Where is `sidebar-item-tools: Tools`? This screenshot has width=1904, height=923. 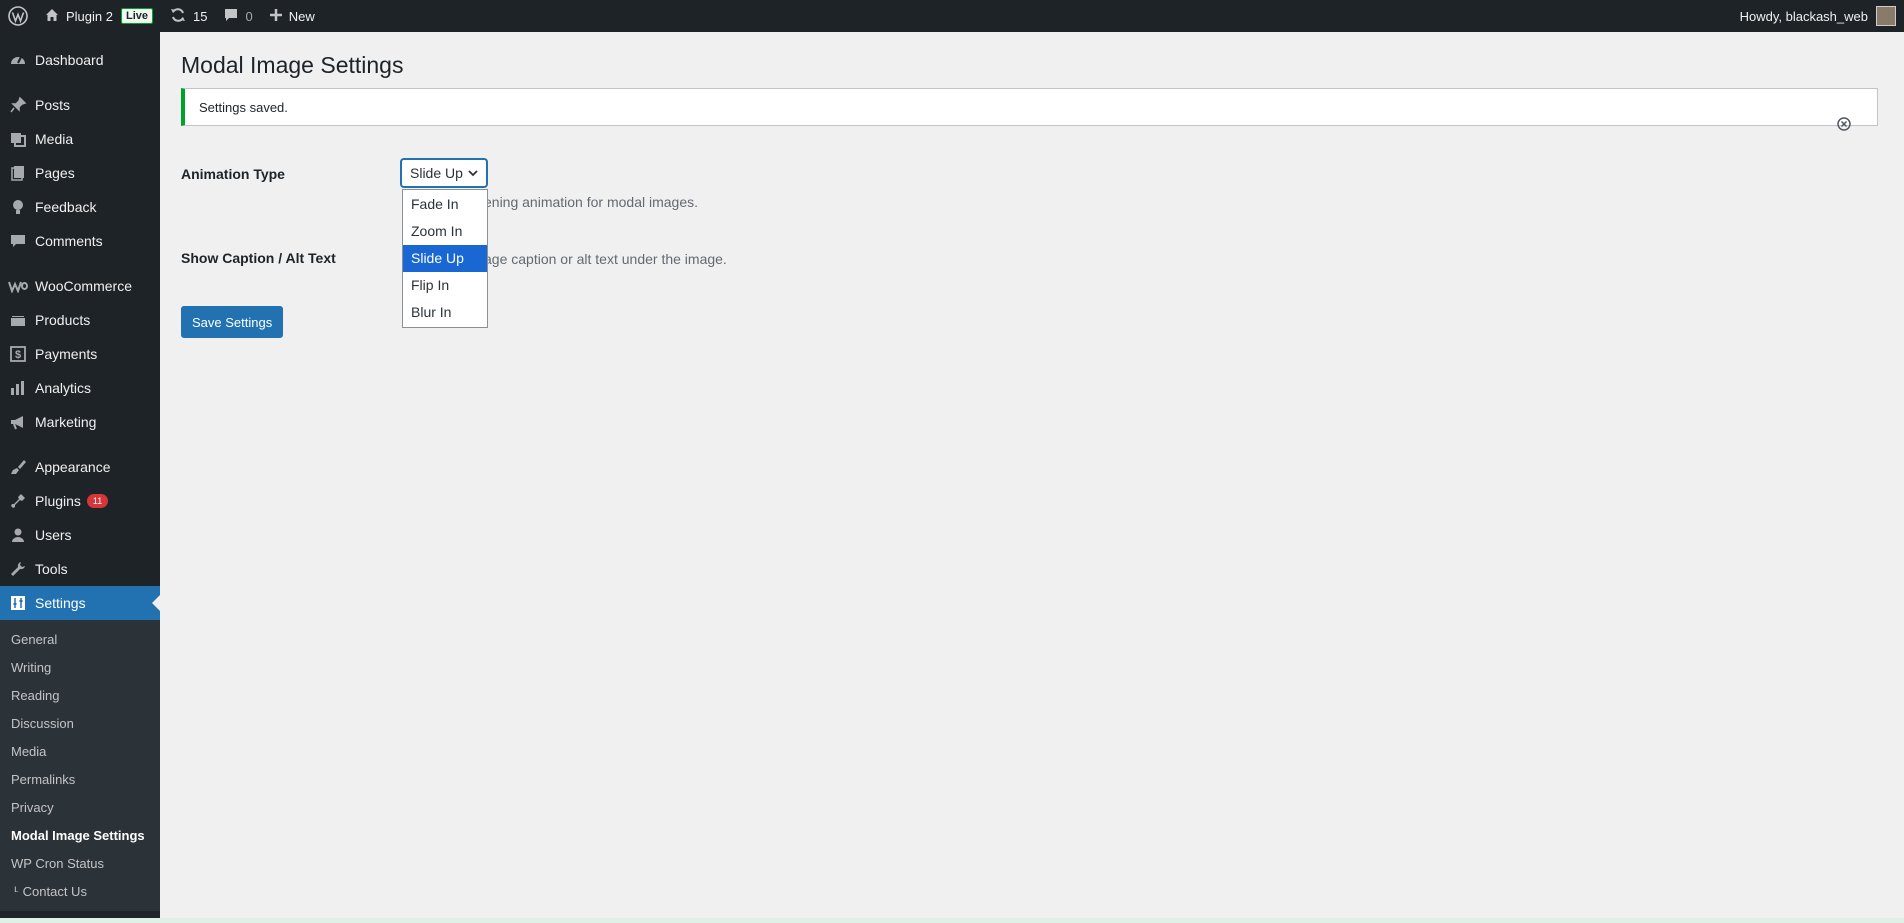 sidebar-item-tools: Tools is located at coordinates (80, 569).